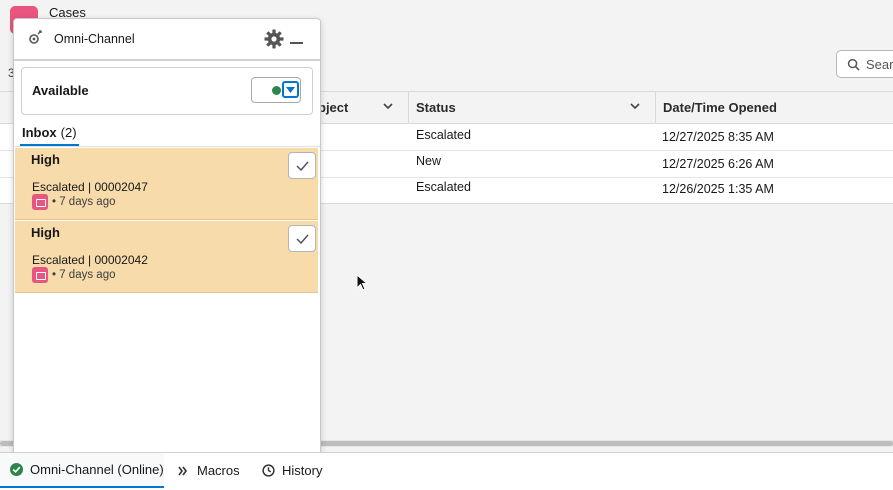  Describe the element at coordinates (167, 91) in the screenshot. I see `presence-status-box: Available` at that location.